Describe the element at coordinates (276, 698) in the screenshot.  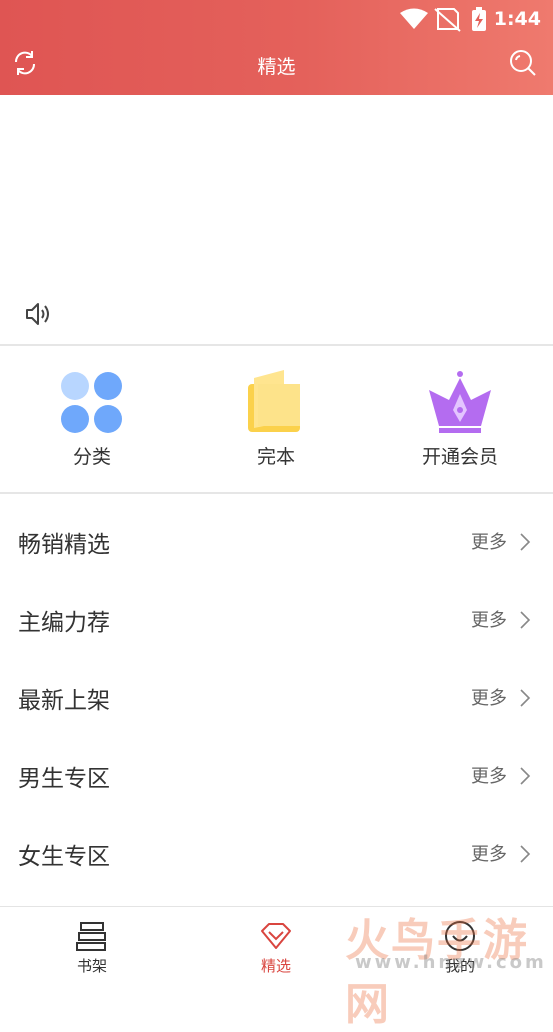
I see `section-row: 最新上架 更多` at that location.